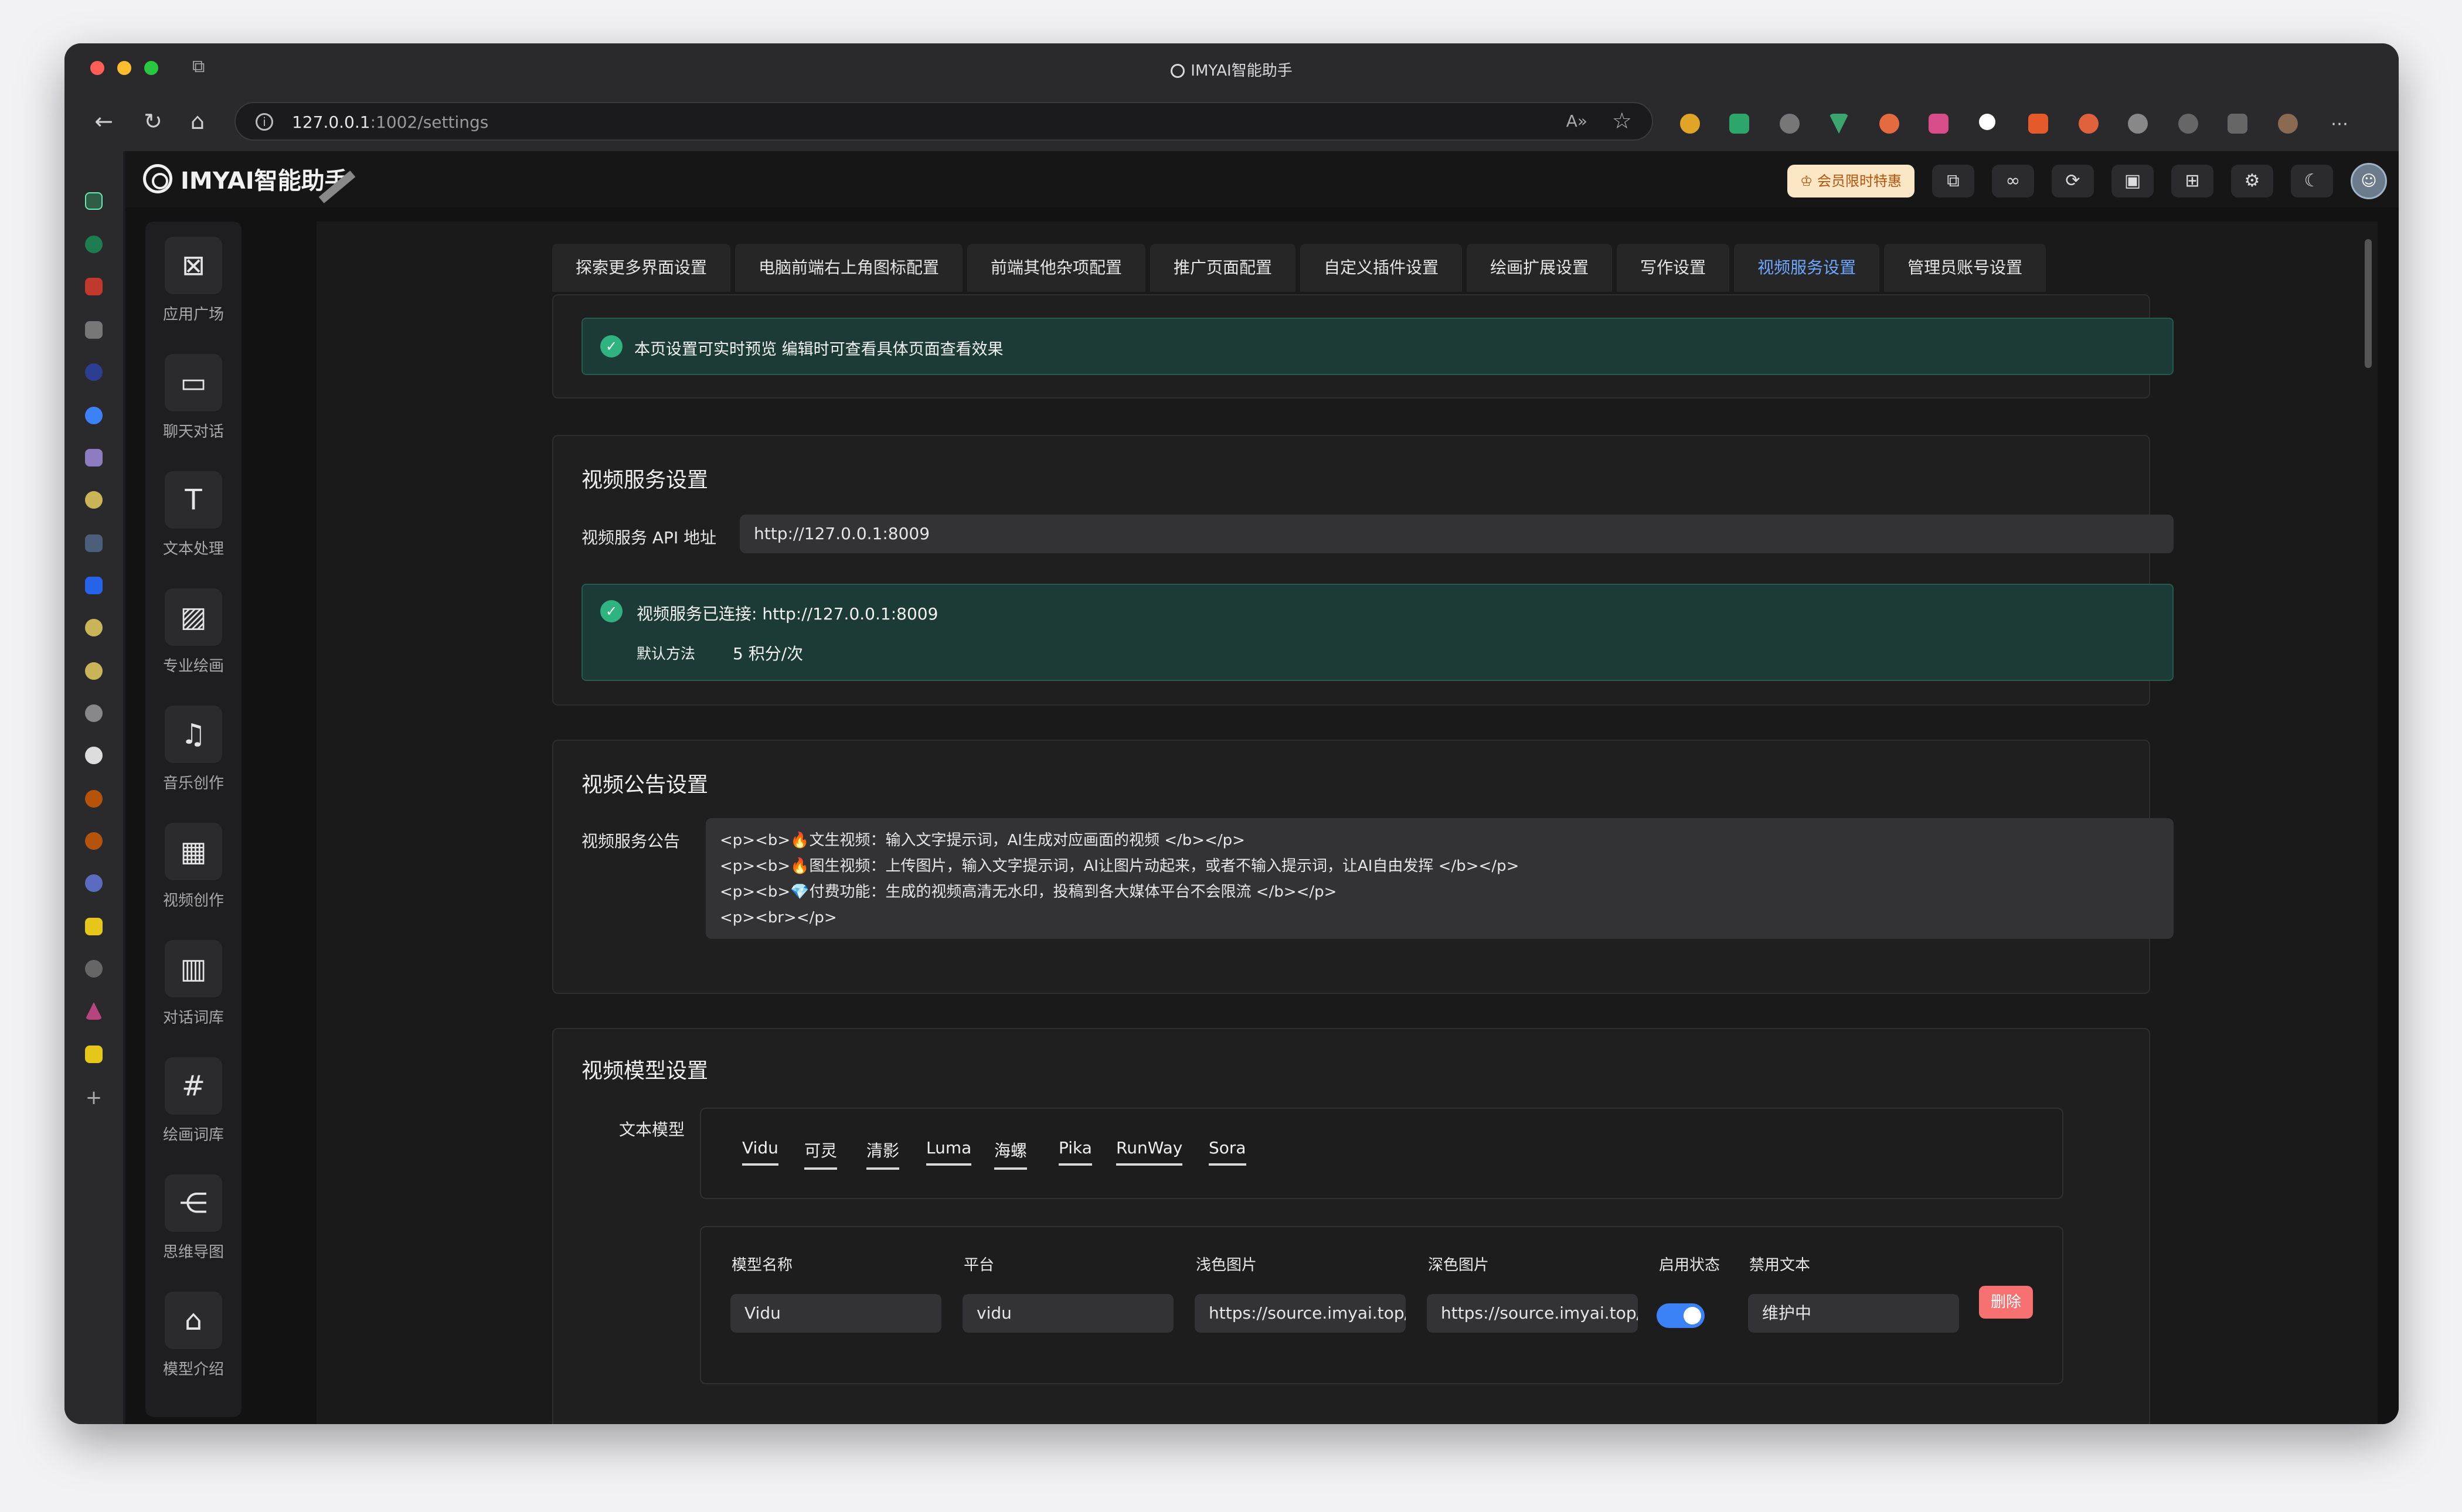  What do you see at coordinates (197, 121) in the screenshot?
I see `home-icon: ⌂` at bounding box center [197, 121].